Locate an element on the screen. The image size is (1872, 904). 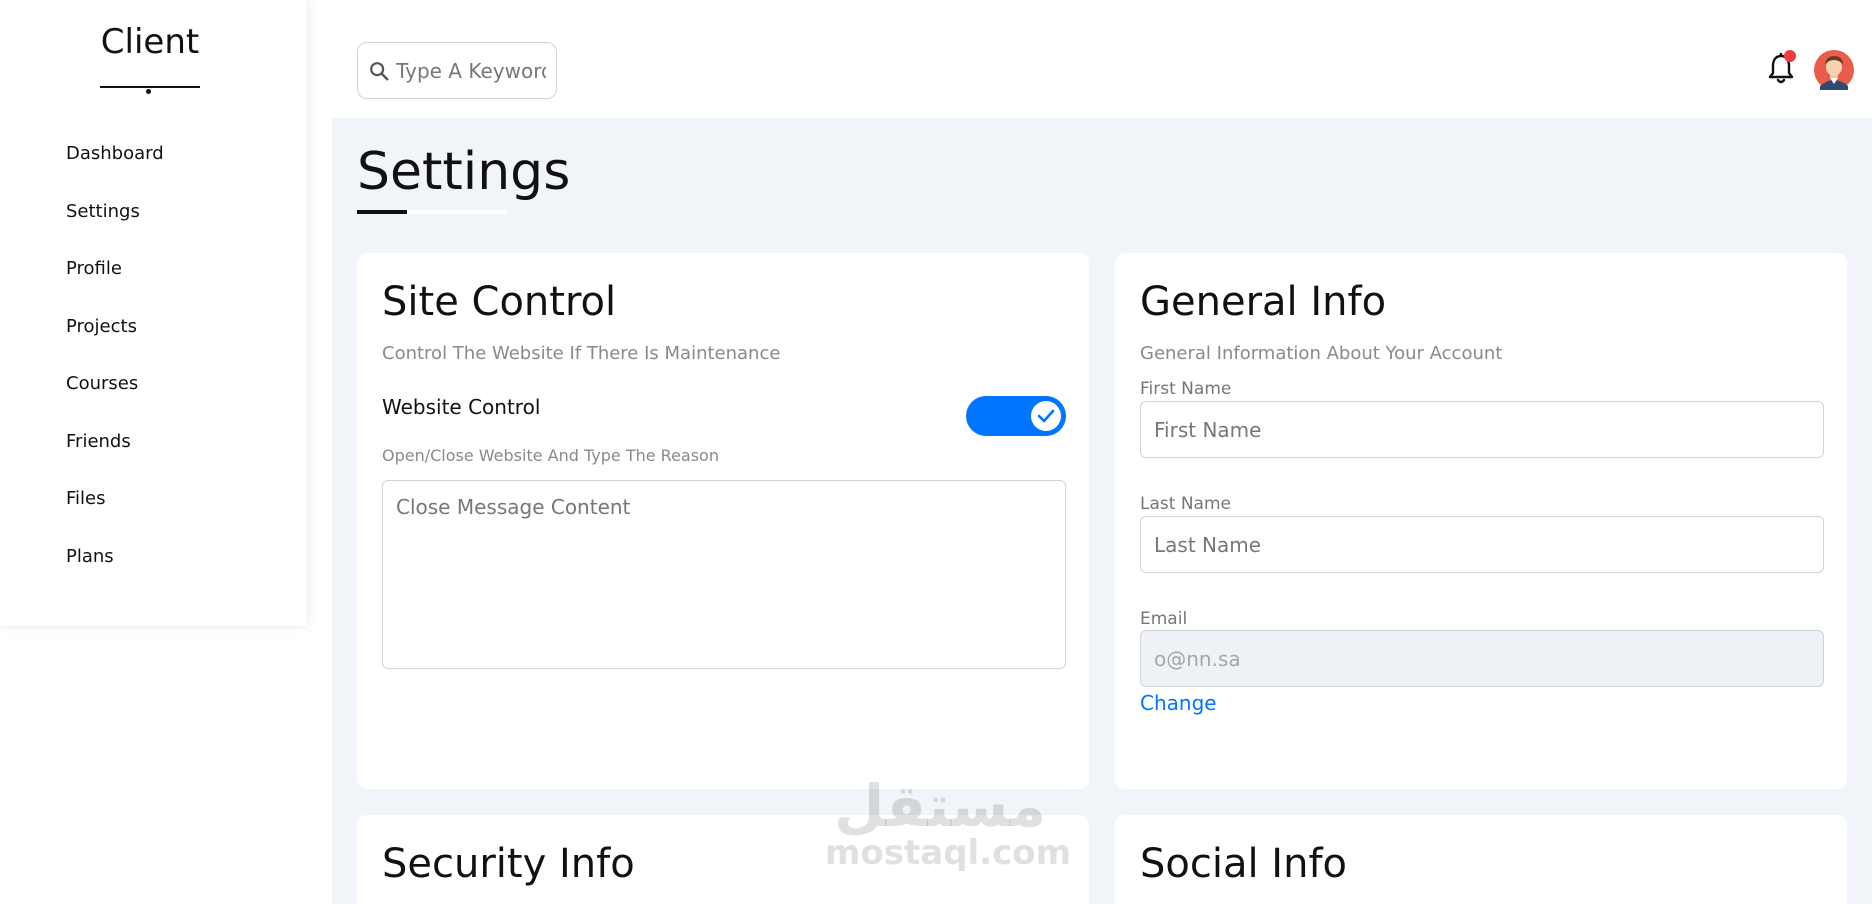
sidebar-item-courses: Courses is located at coordinates (107, 390).